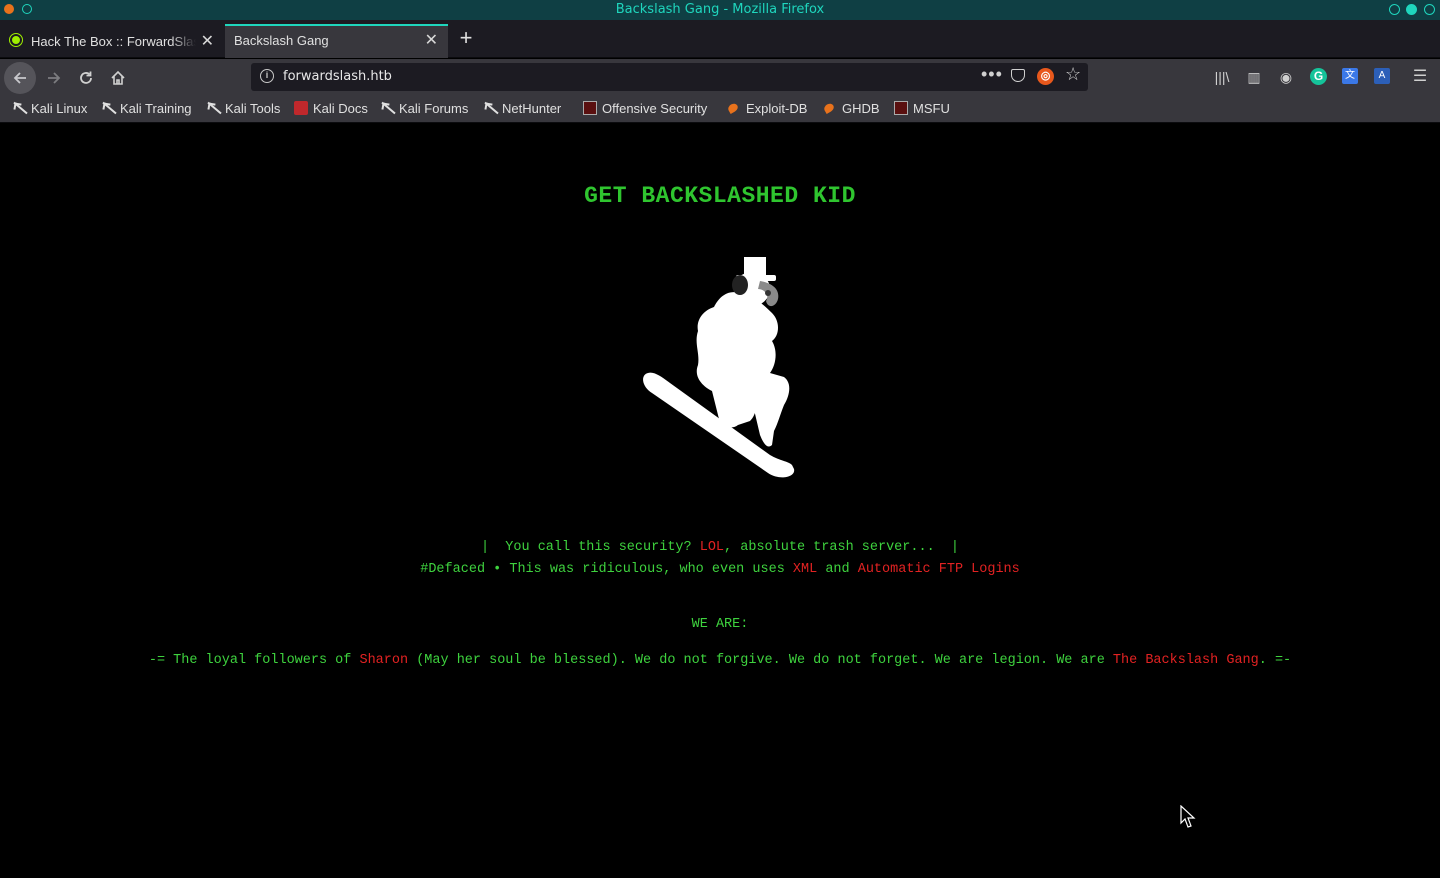  I want to click on page-actions-icon: •••, so click(992, 74).